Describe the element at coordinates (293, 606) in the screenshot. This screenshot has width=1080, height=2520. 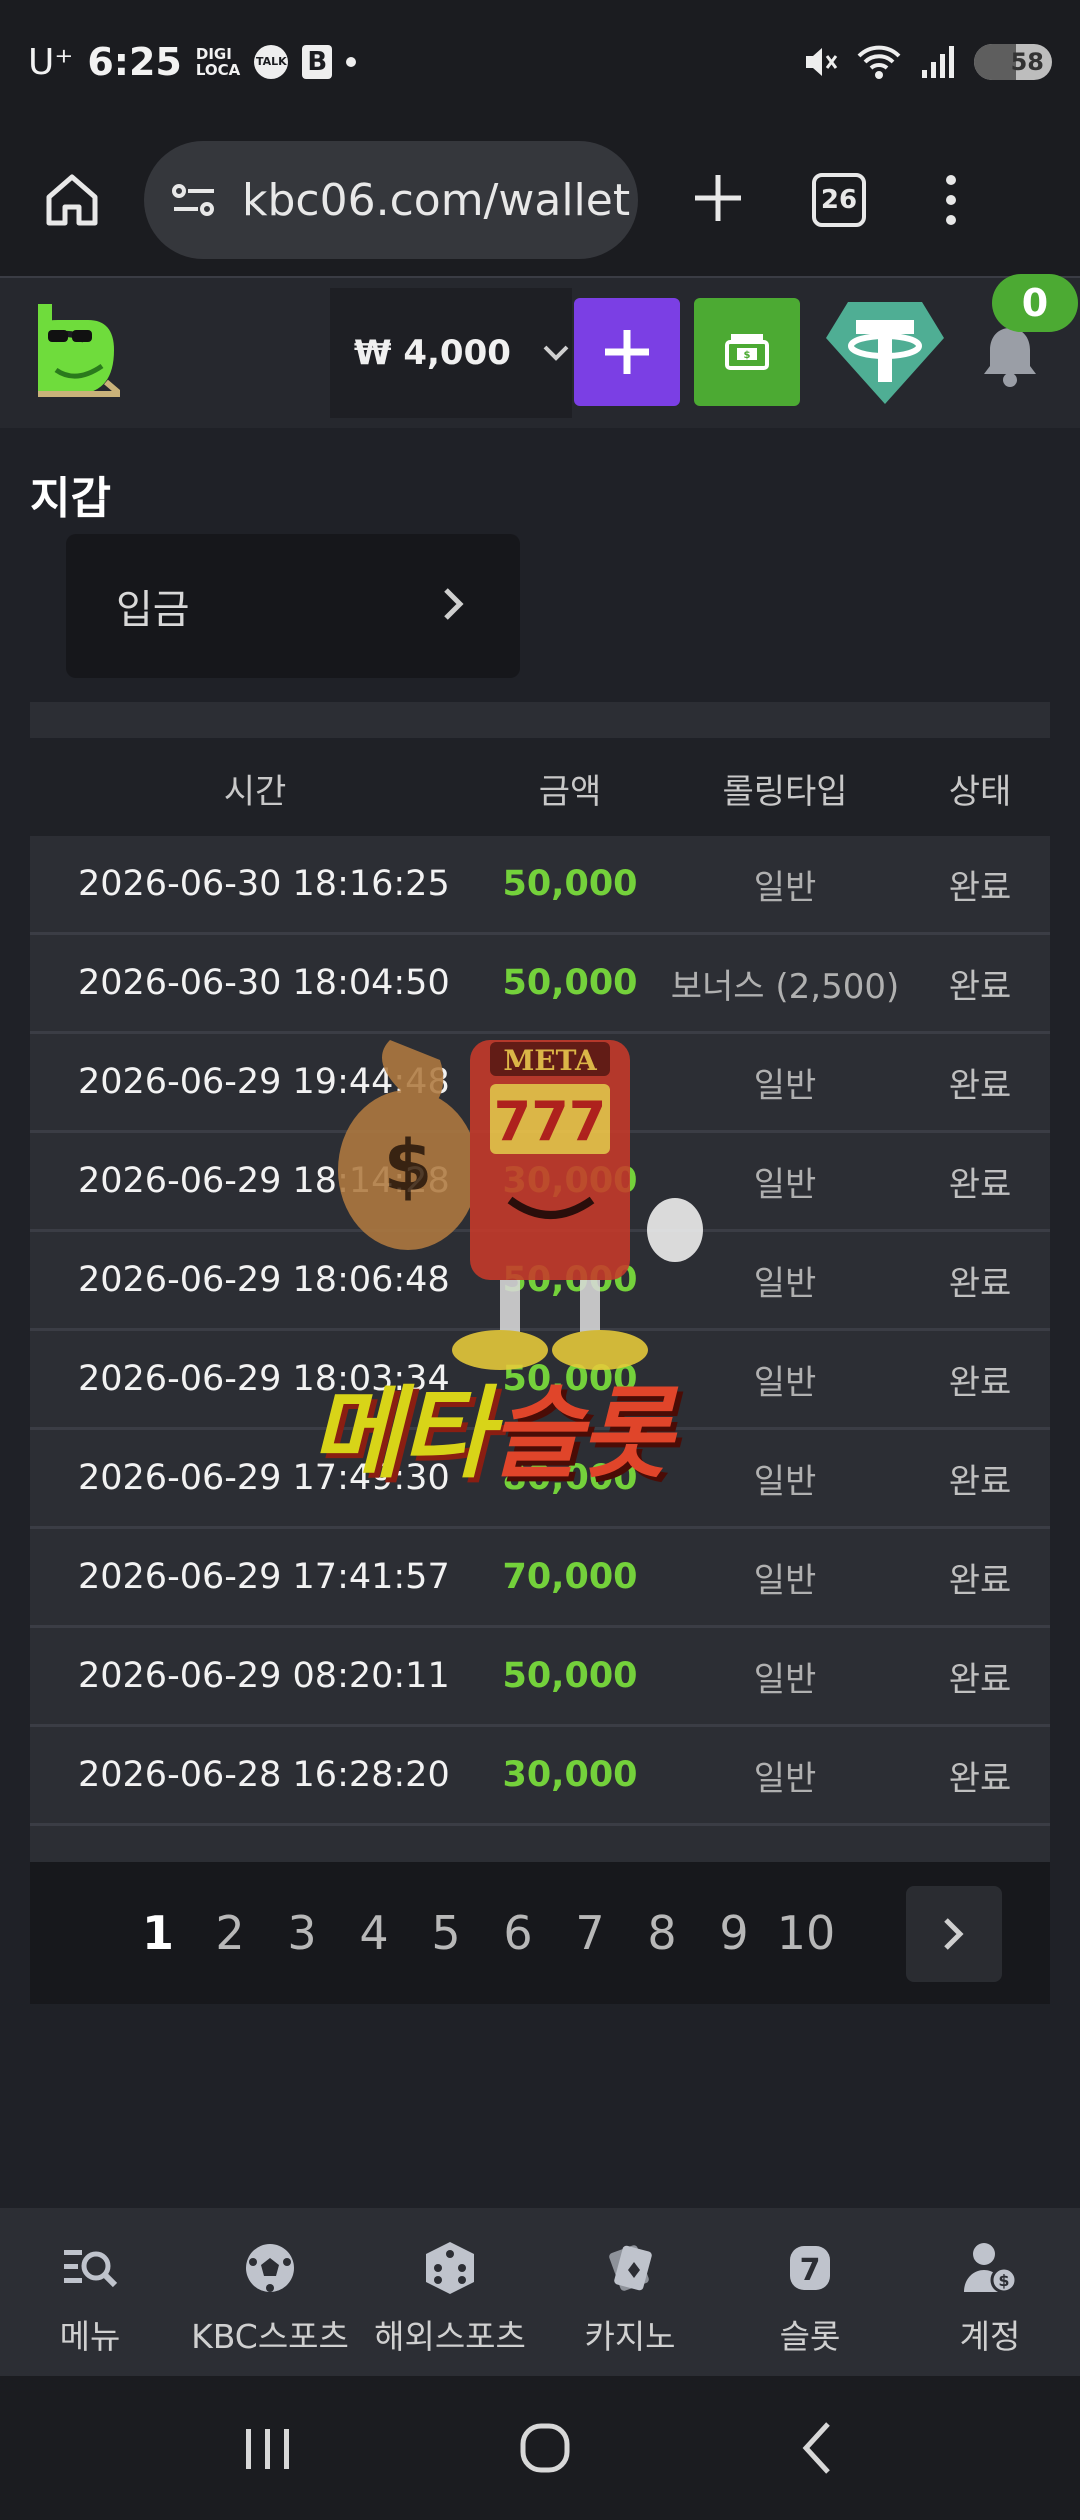
I see `deposit-button: 입금` at that location.